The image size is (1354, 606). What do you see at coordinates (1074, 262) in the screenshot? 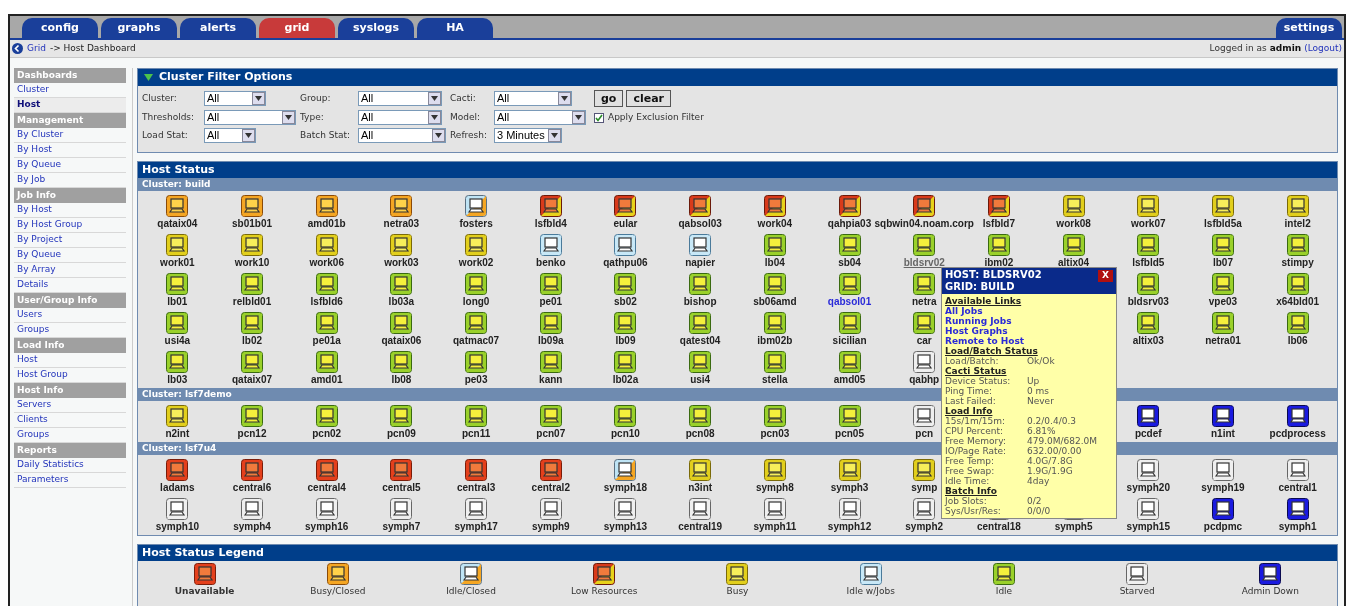
I see `host-name: altix04` at bounding box center [1074, 262].